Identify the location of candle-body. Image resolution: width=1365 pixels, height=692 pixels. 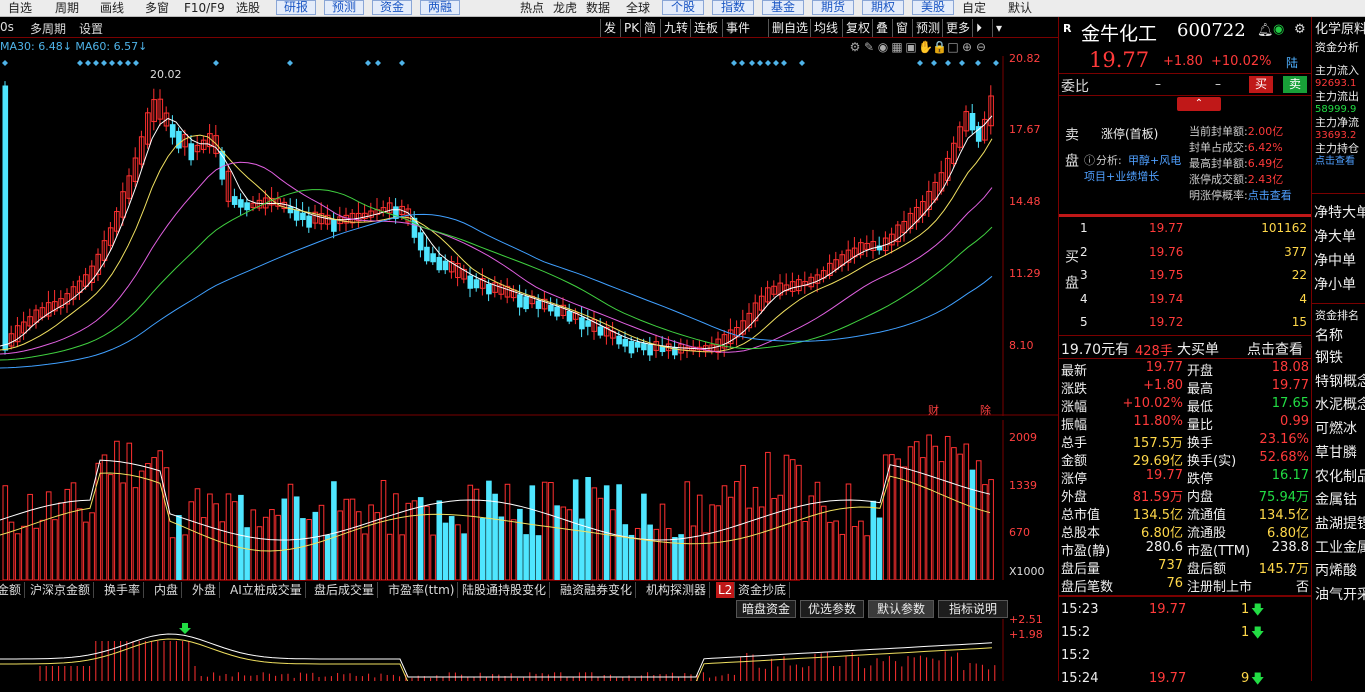
(427, 254).